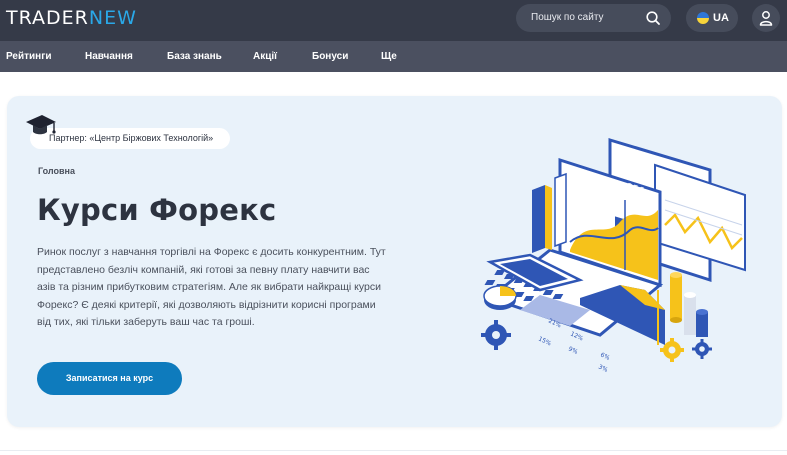 The image size is (787, 455). What do you see at coordinates (544, 341) in the screenshot?
I see `illustration-label: 15%` at bounding box center [544, 341].